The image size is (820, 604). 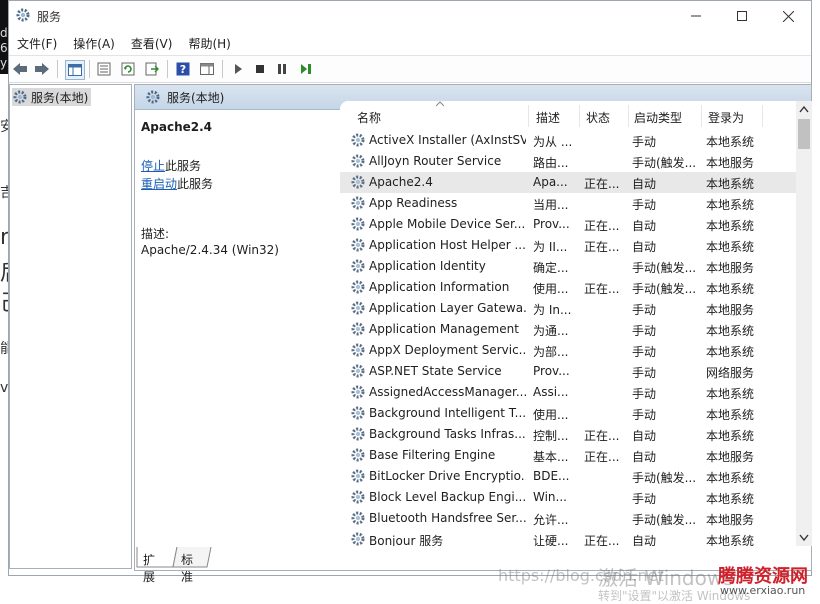 I want to click on scroll-down-icon, so click(x=804, y=538).